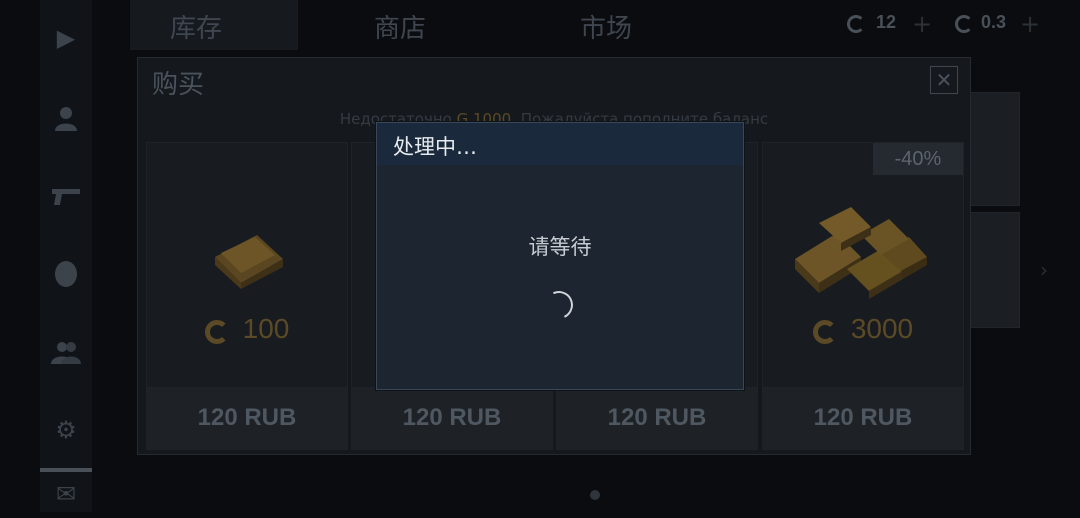 The height and width of the screenshot is (518, 1080). I want to click on add-c-currency-button: +, so click(922, 24).